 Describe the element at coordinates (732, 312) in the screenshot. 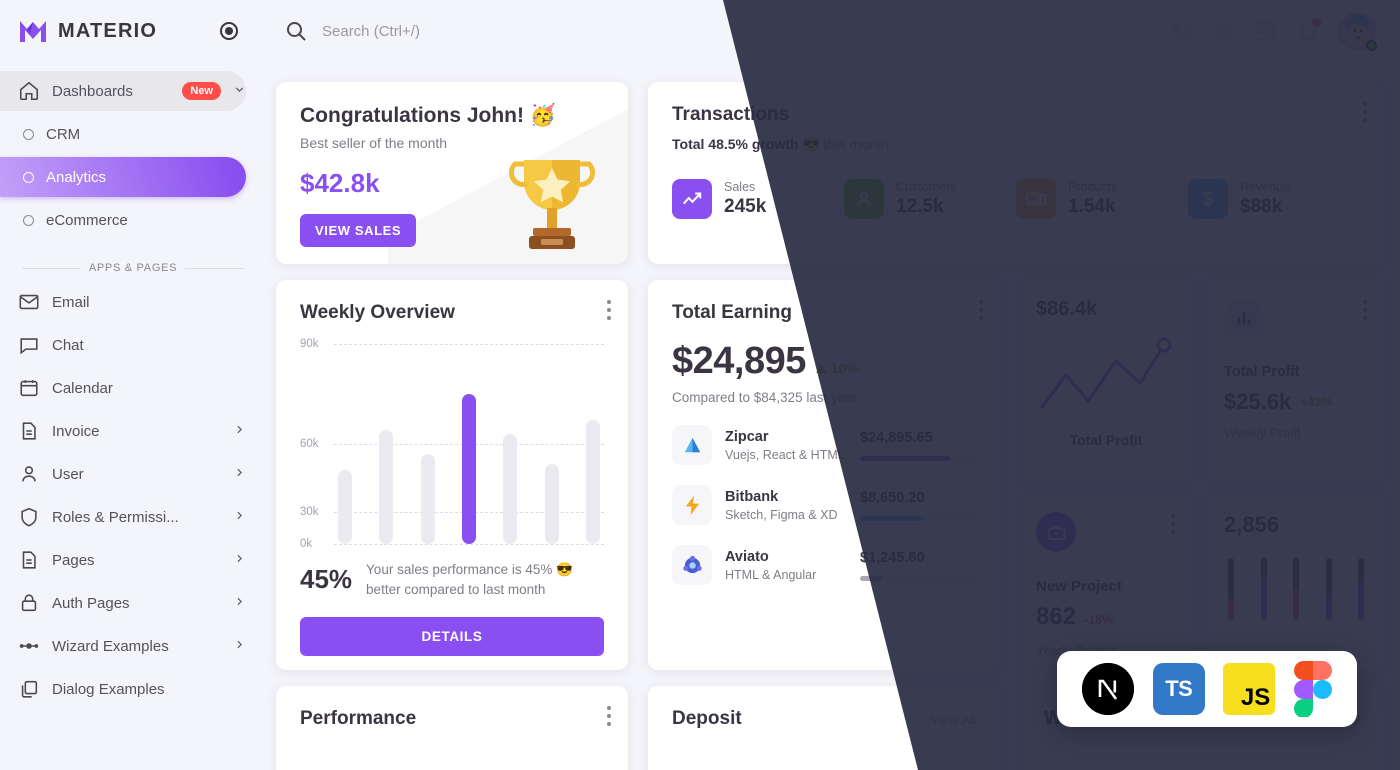

I see `total-earning-title: Total Earning` at that location.